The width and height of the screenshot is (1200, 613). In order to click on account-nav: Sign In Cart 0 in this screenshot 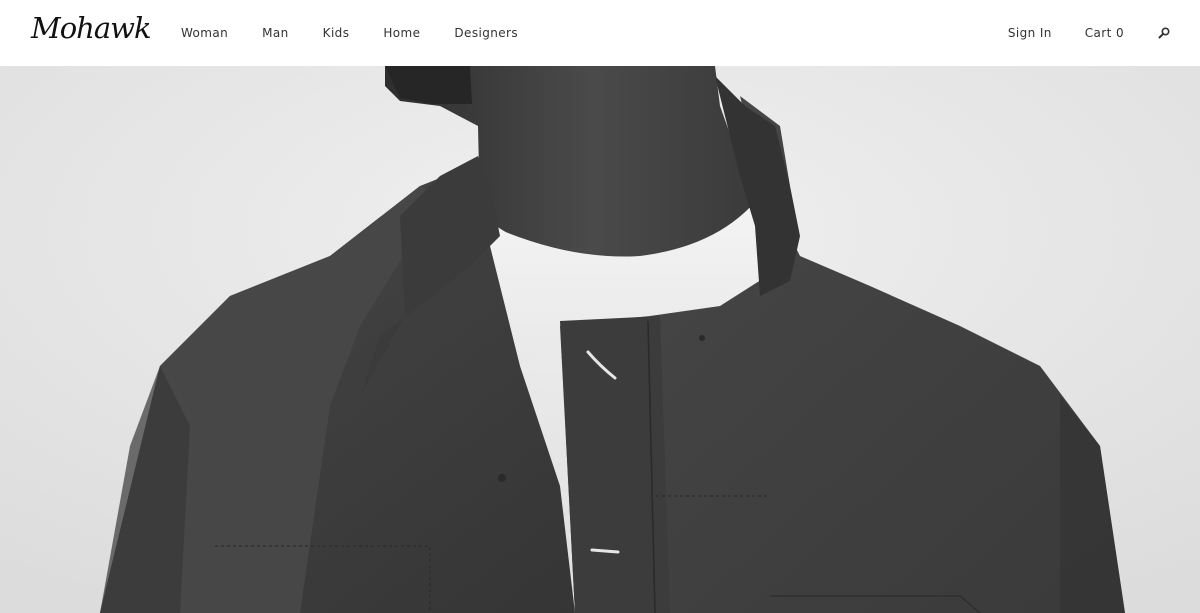, I will do `click(1089, 33)`.